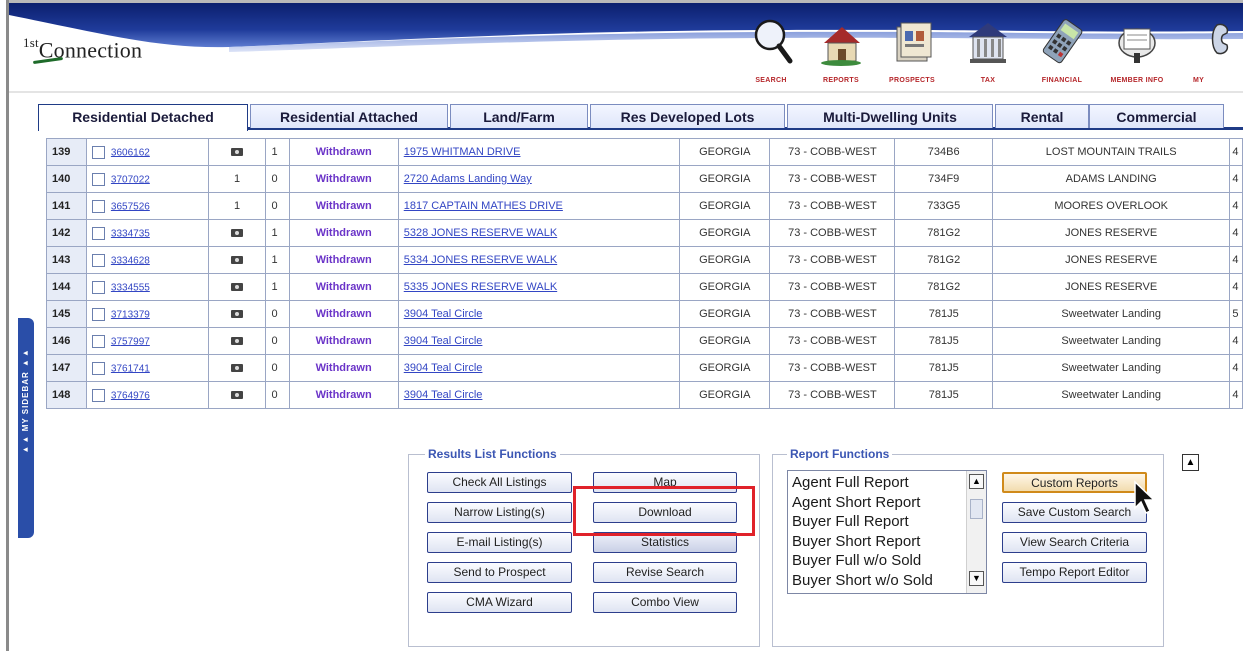 The image size is (1243, 651). I want to click on report-option: Agent Full Report, so click(876, 483).